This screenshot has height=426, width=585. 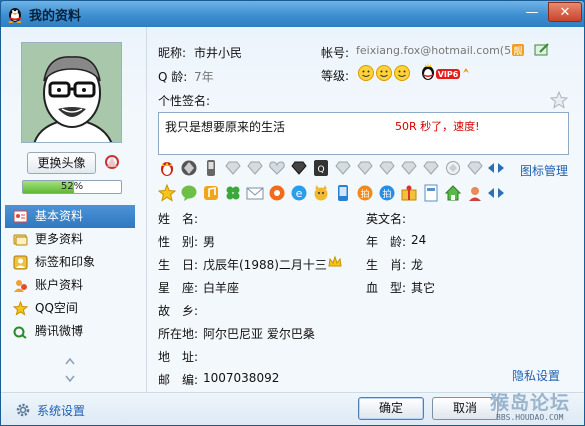 What do you see at coordinates (189, 168) in the screenshot?
I see `gray-diamond-icon` at bounding box center [189, 168].